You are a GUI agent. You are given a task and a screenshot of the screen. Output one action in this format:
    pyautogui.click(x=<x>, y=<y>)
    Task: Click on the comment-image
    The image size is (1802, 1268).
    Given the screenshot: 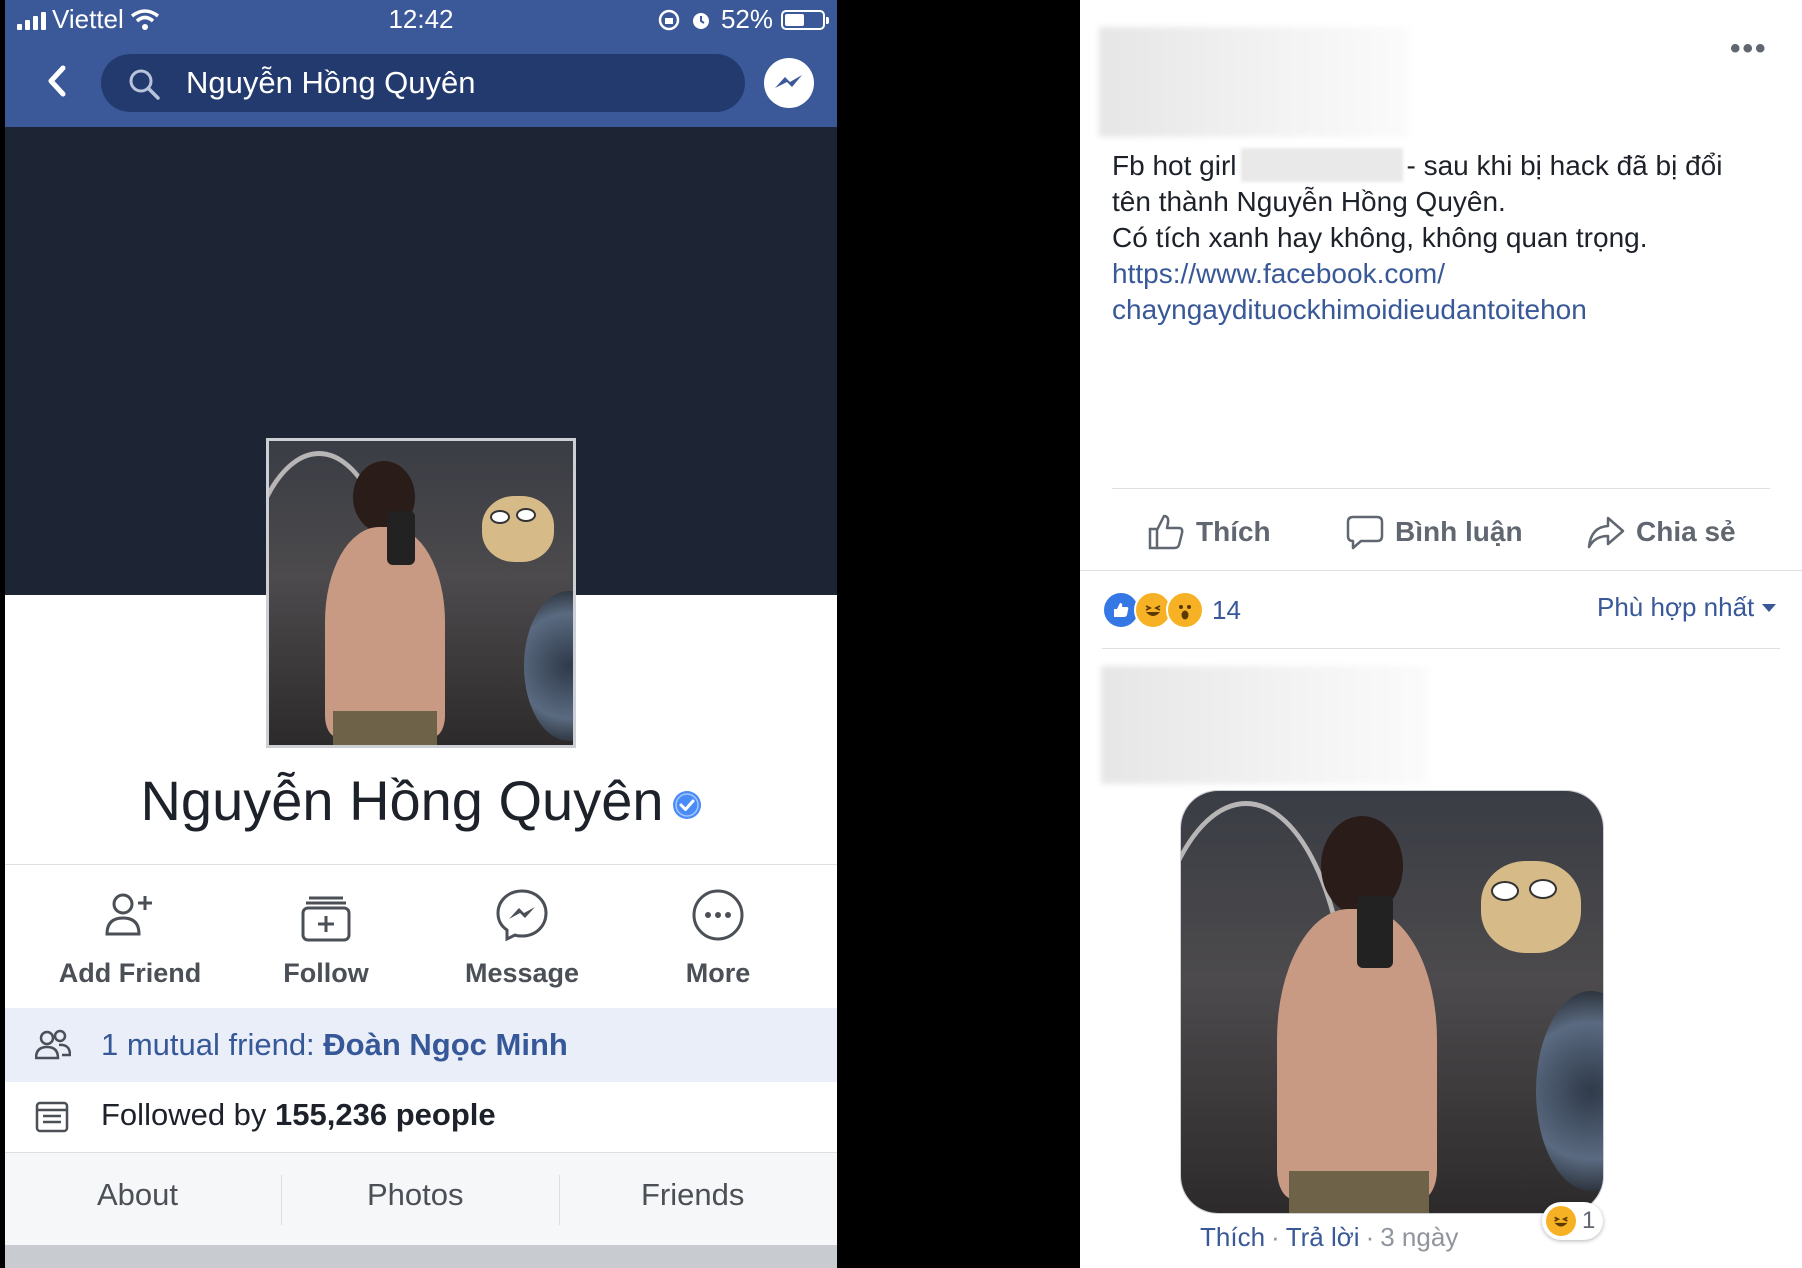 What is the action you would take?
    pyautogui.click(x=1392, y=1002)
    